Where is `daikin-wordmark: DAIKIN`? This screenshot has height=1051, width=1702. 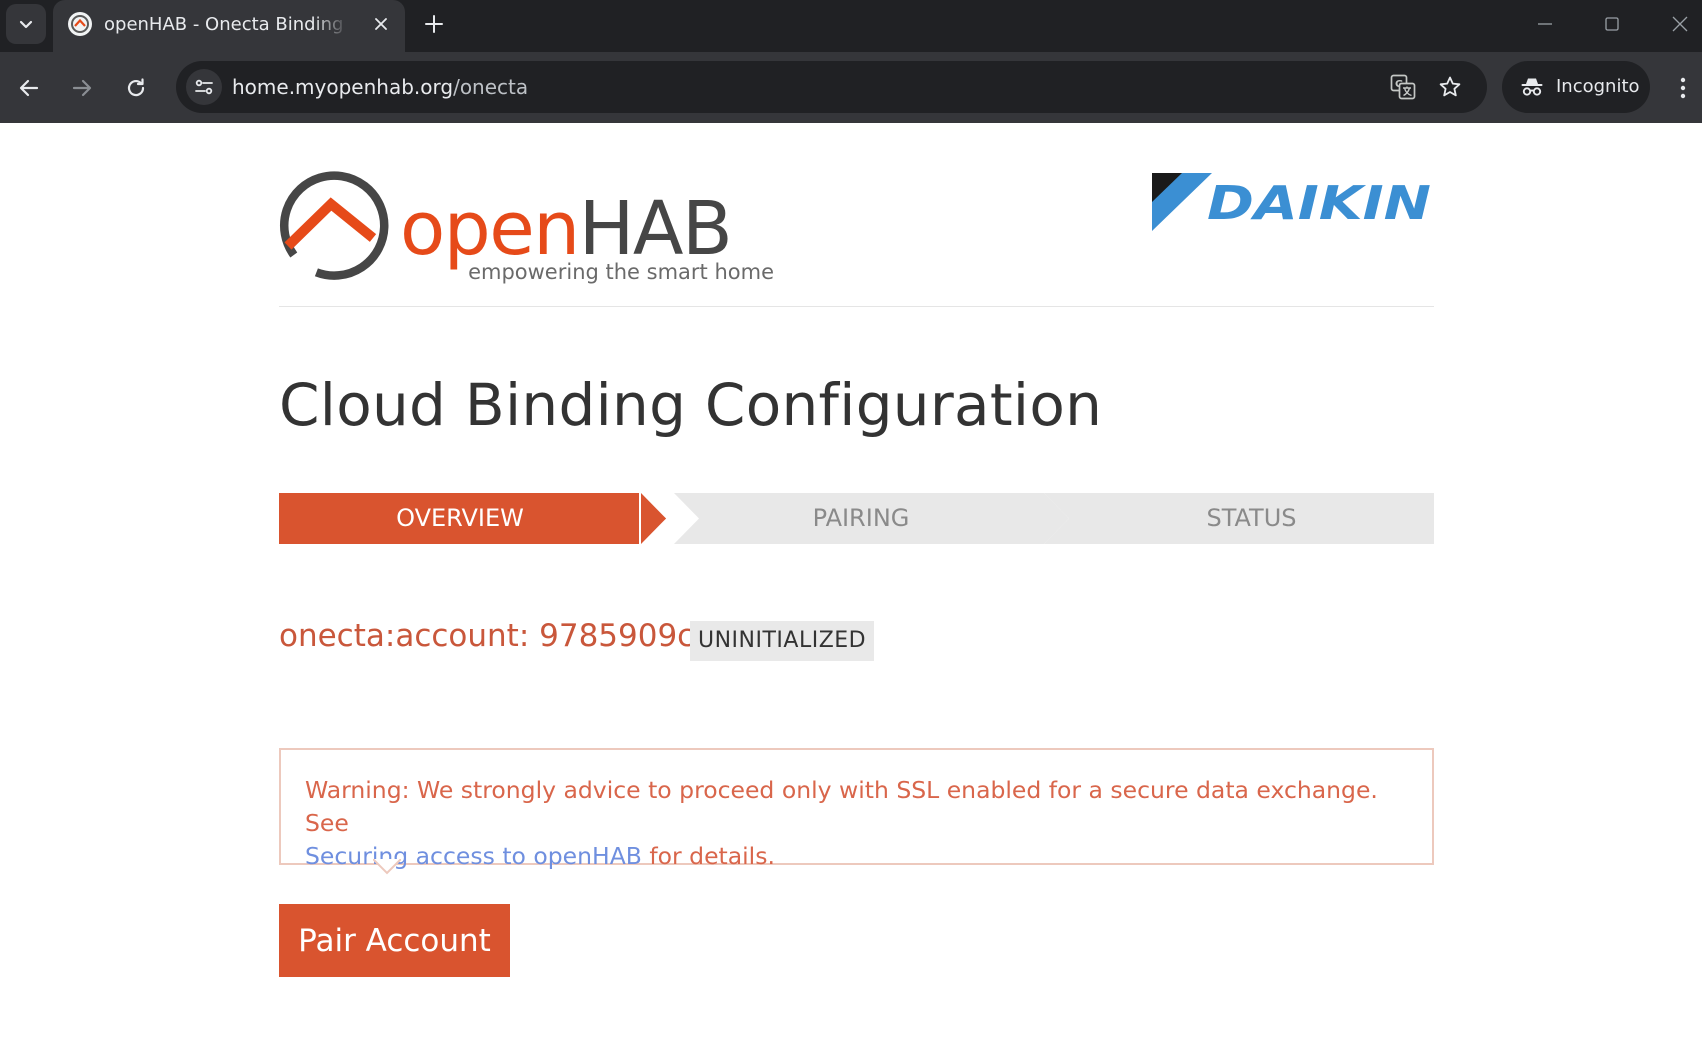
daikin-wordmark: DAIKIN is located at coordinates (1319, 203).